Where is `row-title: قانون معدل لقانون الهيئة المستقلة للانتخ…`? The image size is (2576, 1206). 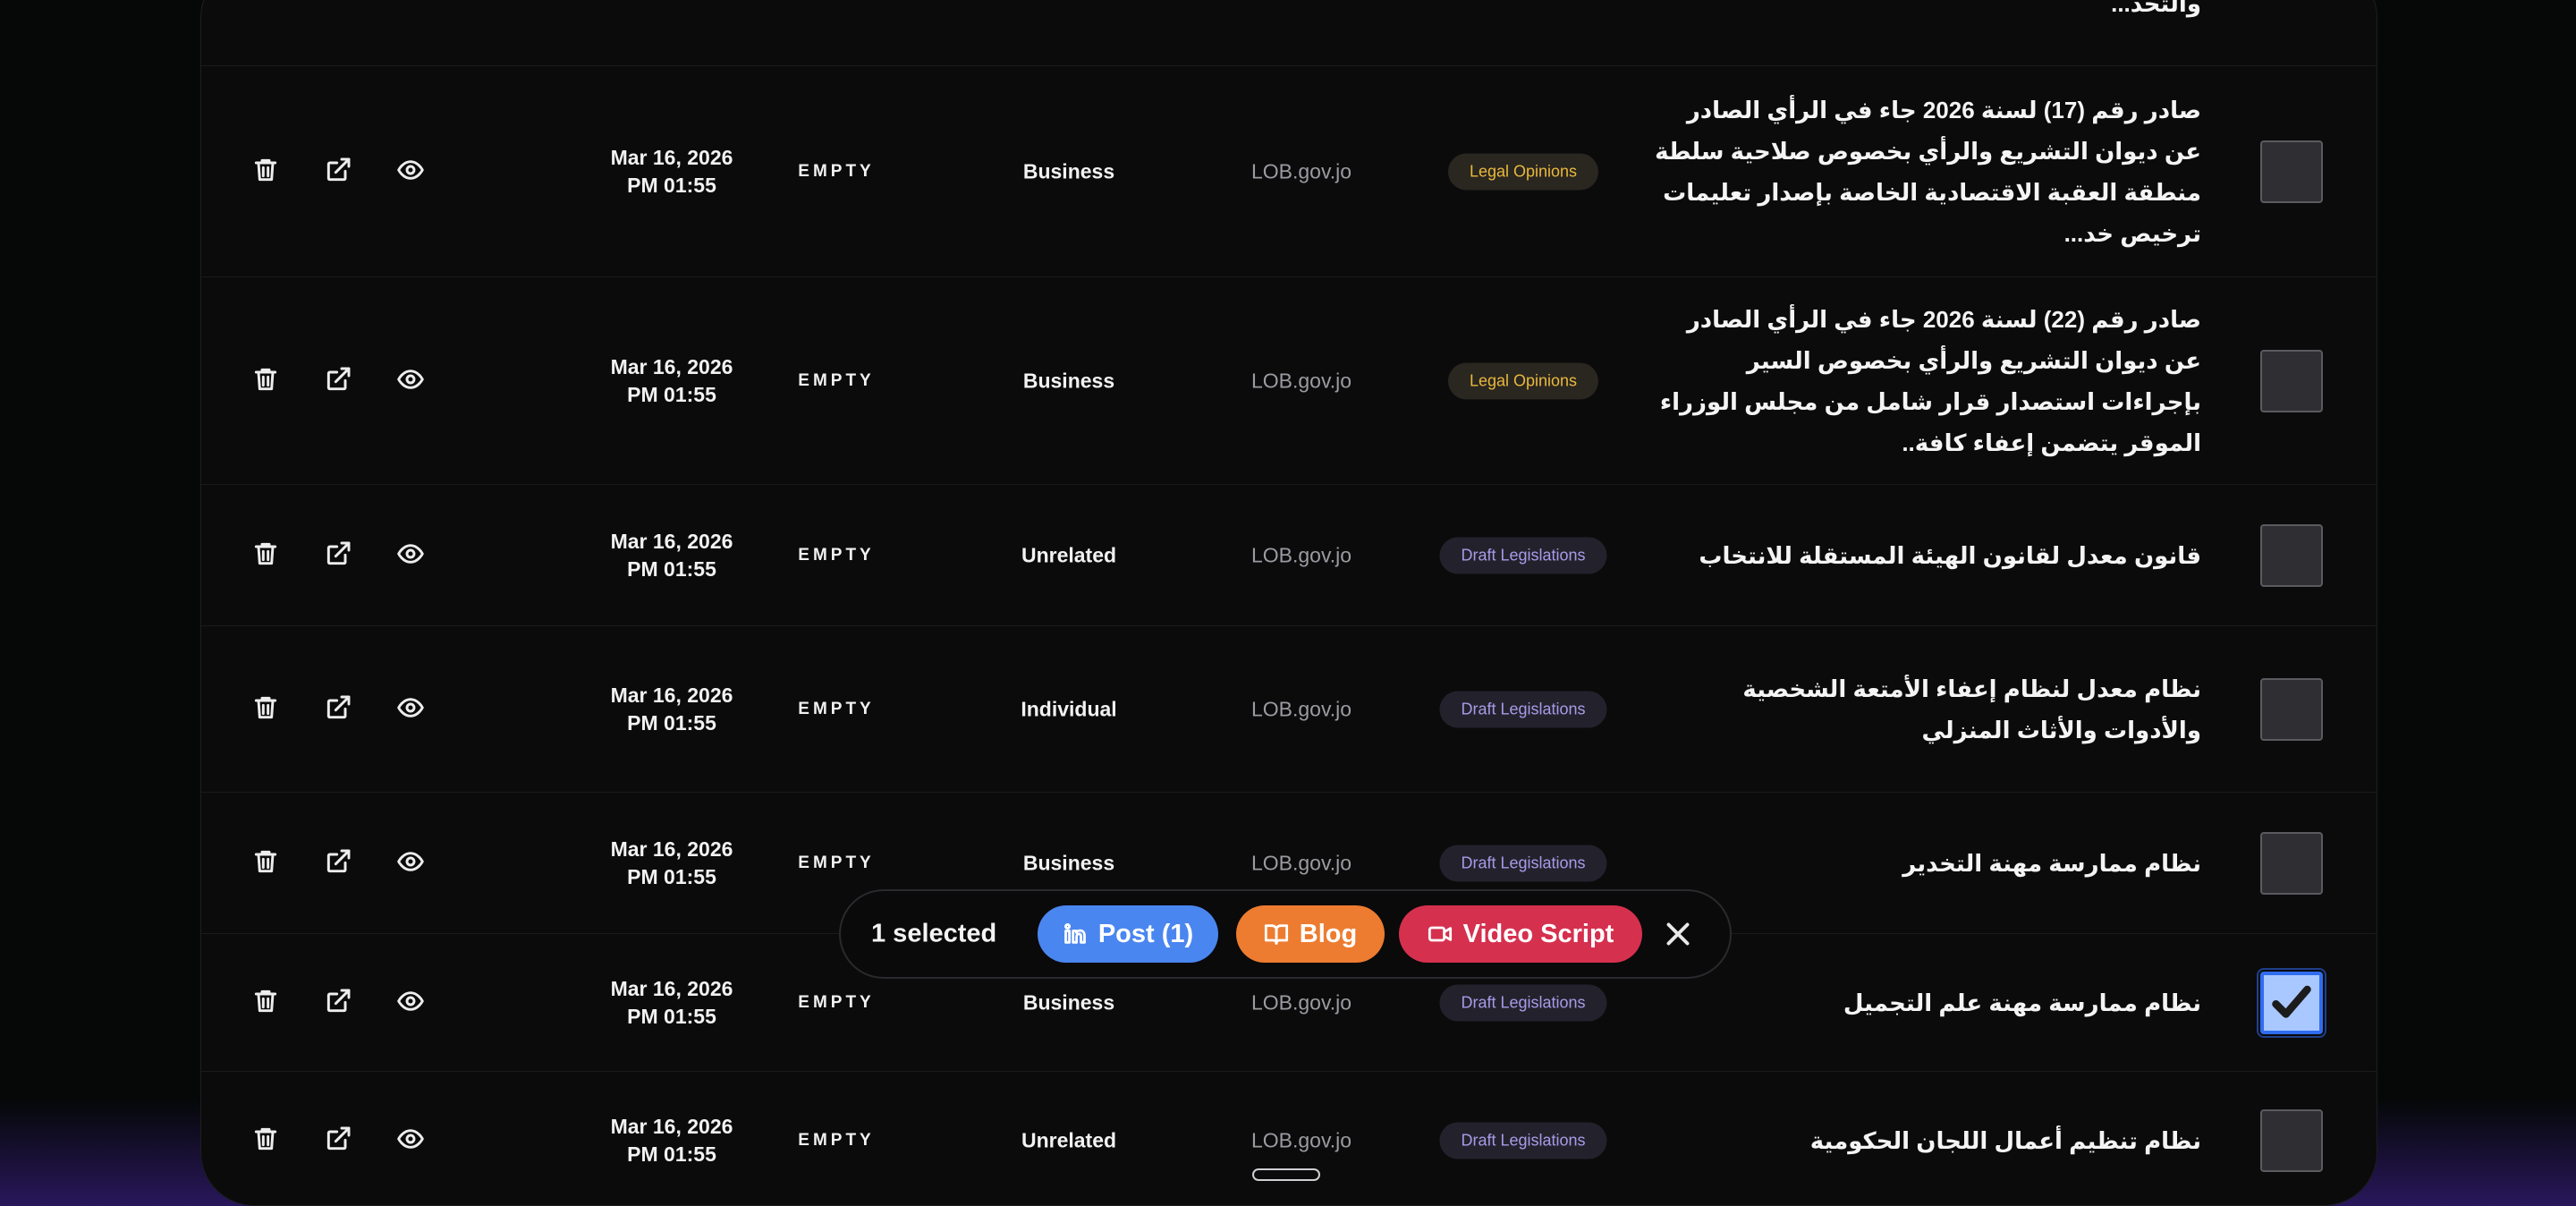 row-title: قانون معدل لقانون الهيئة المستقلة للانتخ… is located at coordinates (1950, 555).